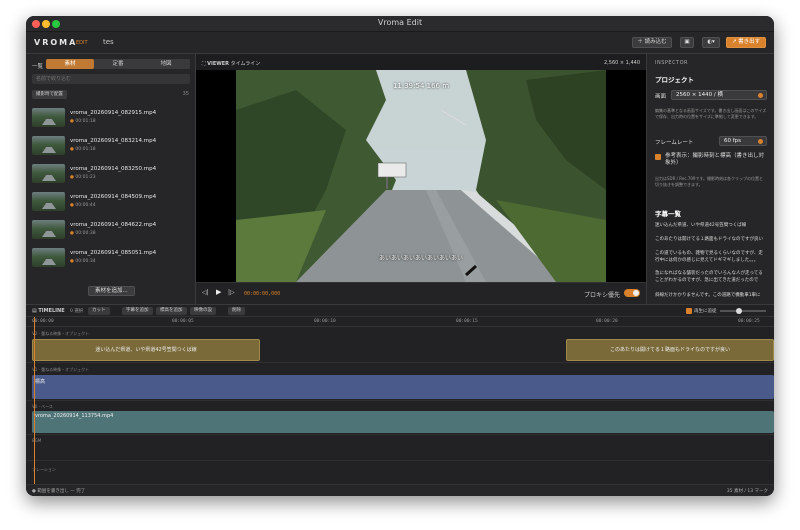  I want to click on export-button: ↗ 書き出す, so click(746, 42).